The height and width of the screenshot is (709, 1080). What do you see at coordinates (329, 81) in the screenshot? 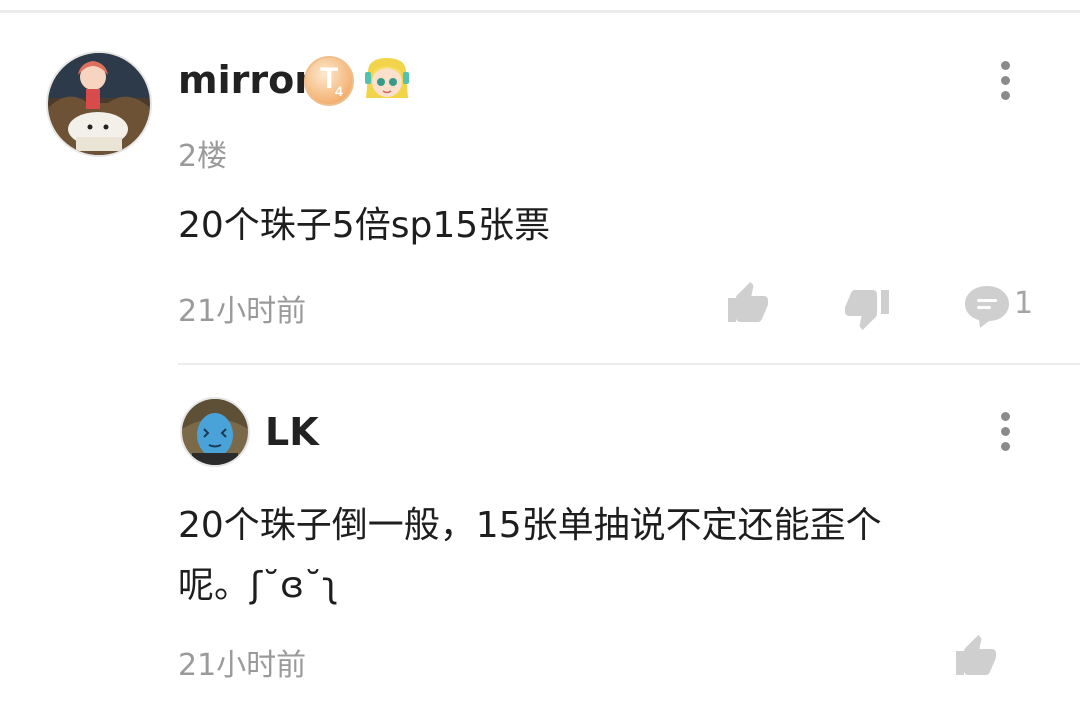
I see `level-badge-icon: T4` at bounding box center [329, 81].